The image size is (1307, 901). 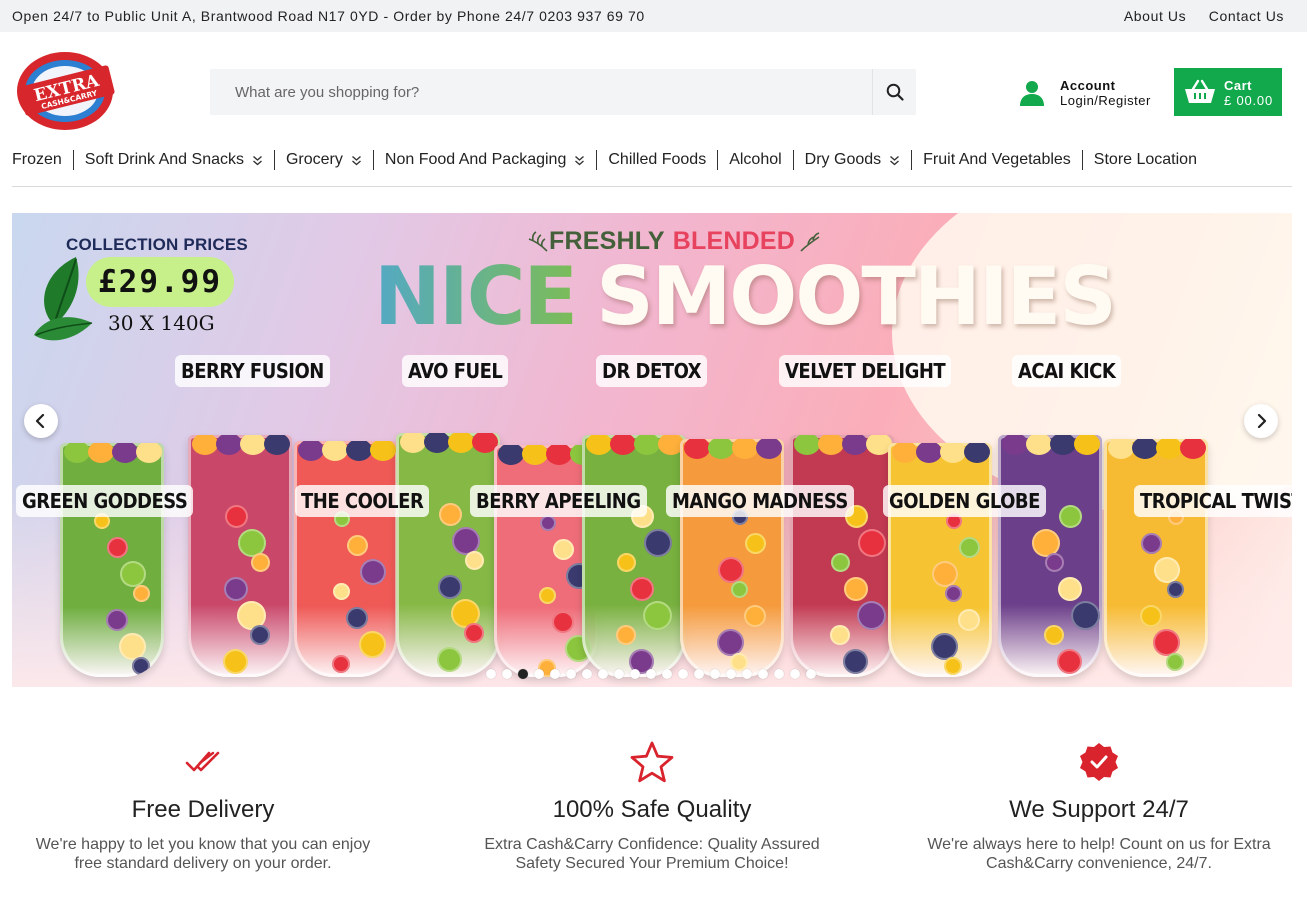 I want to click on nav-item-label: Soft Drink And Snacks, so click(x=164, y=159).